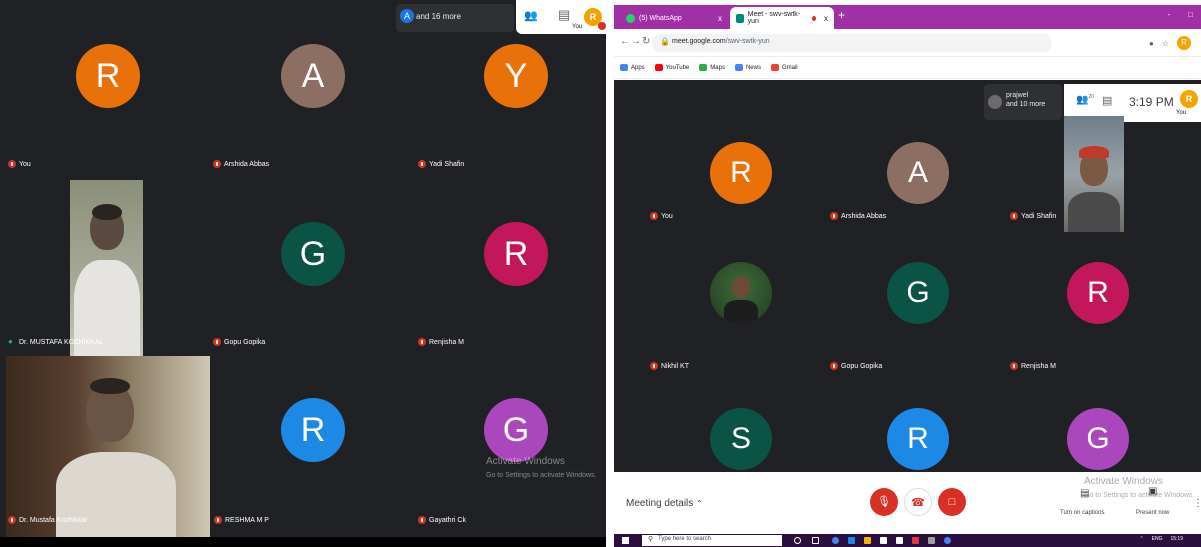  I want to click on task-view-icon, so click(815, 540).